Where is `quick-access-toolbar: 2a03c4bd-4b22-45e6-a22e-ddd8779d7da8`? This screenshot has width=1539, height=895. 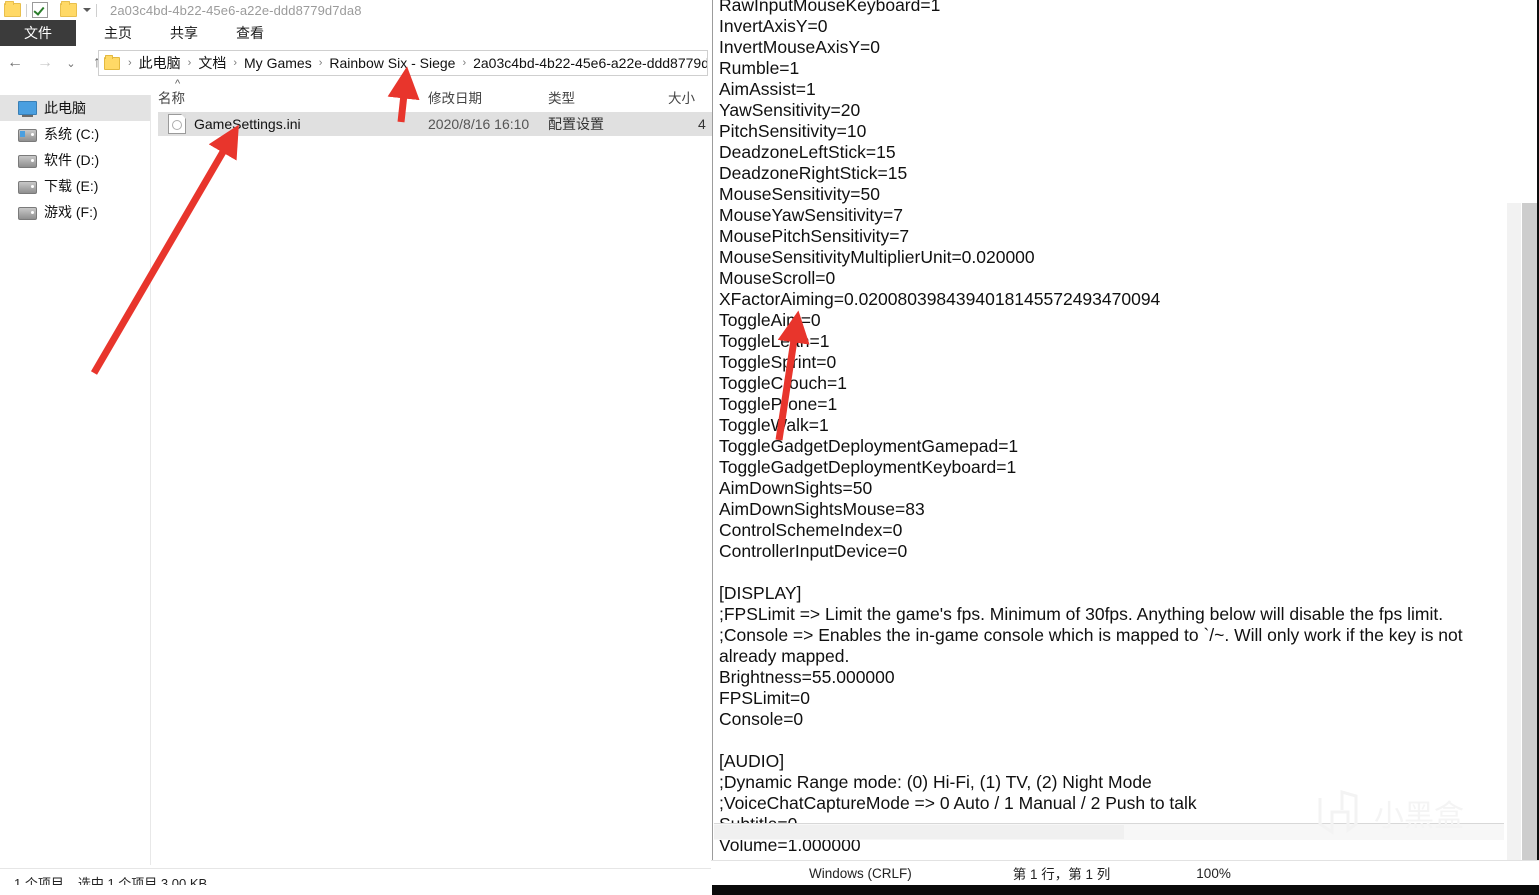 quick-access-toolbar: 2a03c4bd-4b22-45e6-a22e-ddd8779d7da8 is located at coordinates (356, 10).